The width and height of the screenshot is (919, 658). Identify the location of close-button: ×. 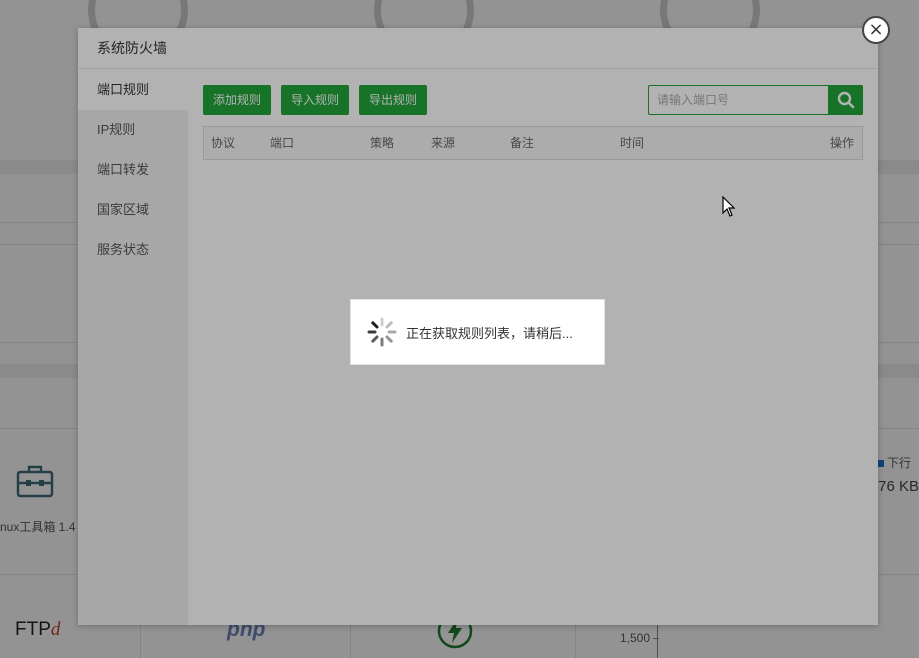
(876, 30).